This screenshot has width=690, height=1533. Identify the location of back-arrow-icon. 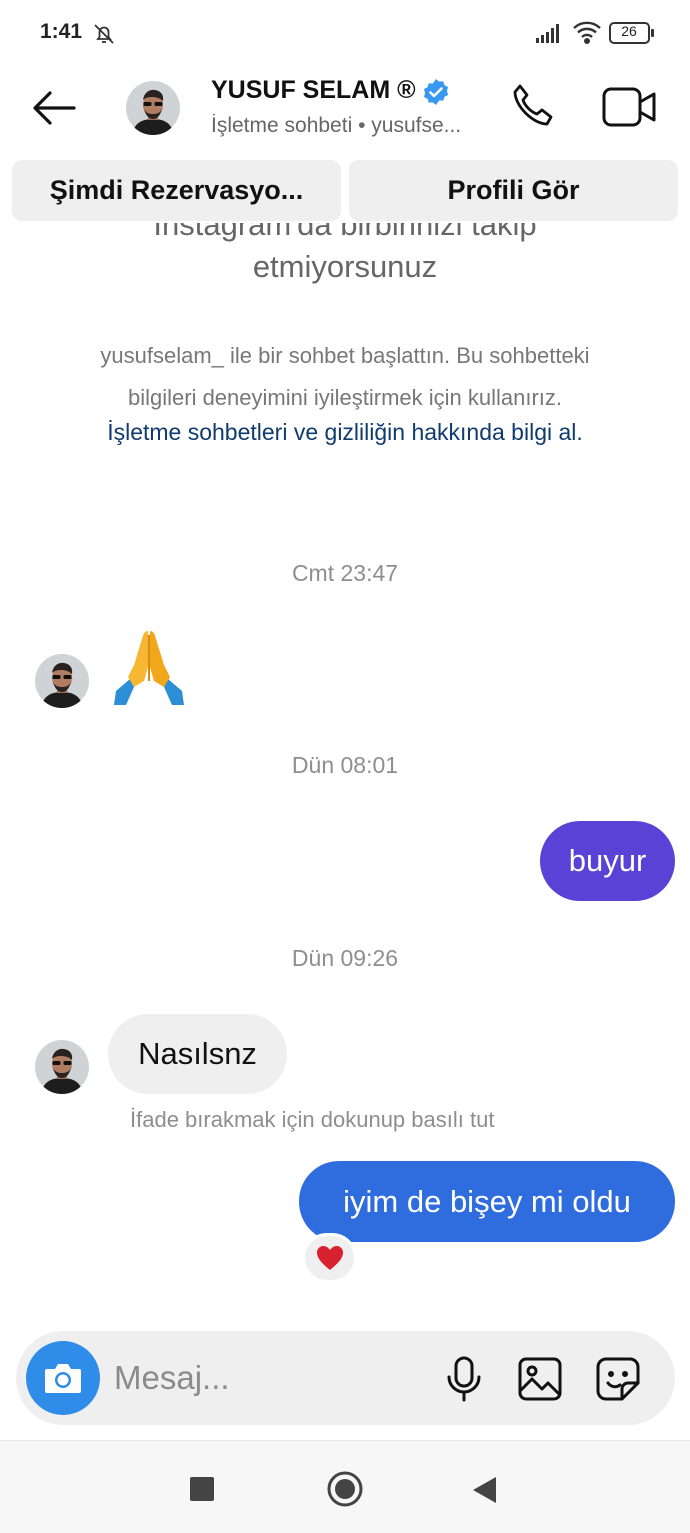
(54, 108).